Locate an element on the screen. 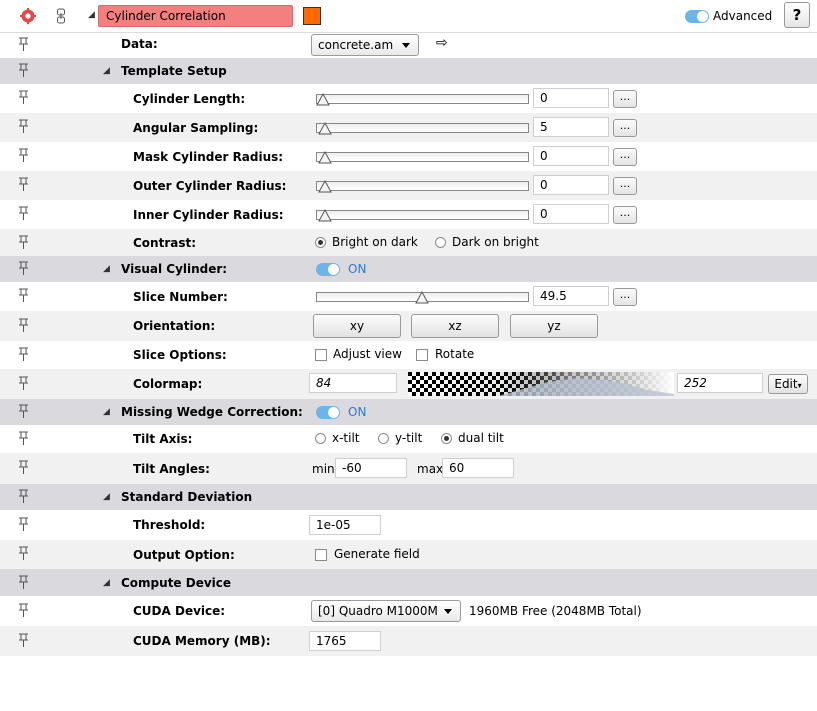  generate-field-checkbox is located at coordinates (321, 555).